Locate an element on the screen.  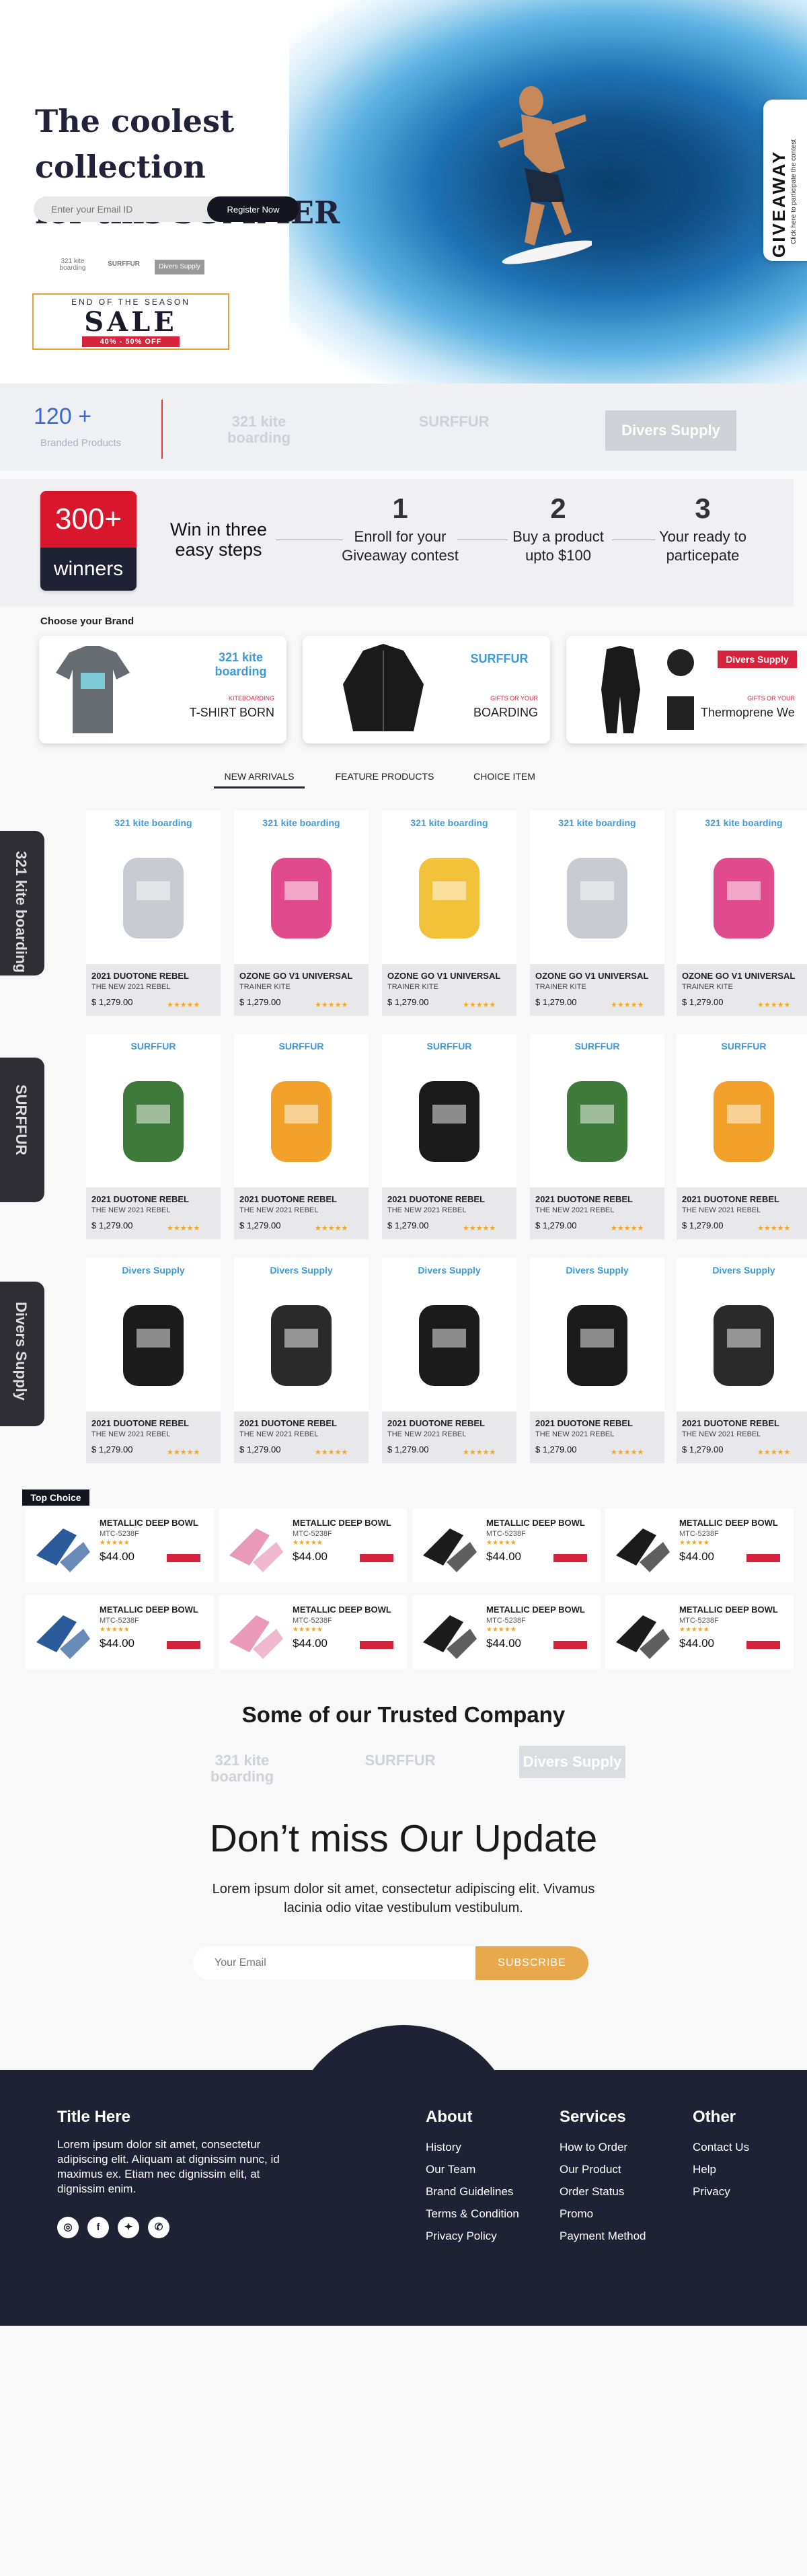
footer-link: Privacy is located at coordinates (721, 2191).